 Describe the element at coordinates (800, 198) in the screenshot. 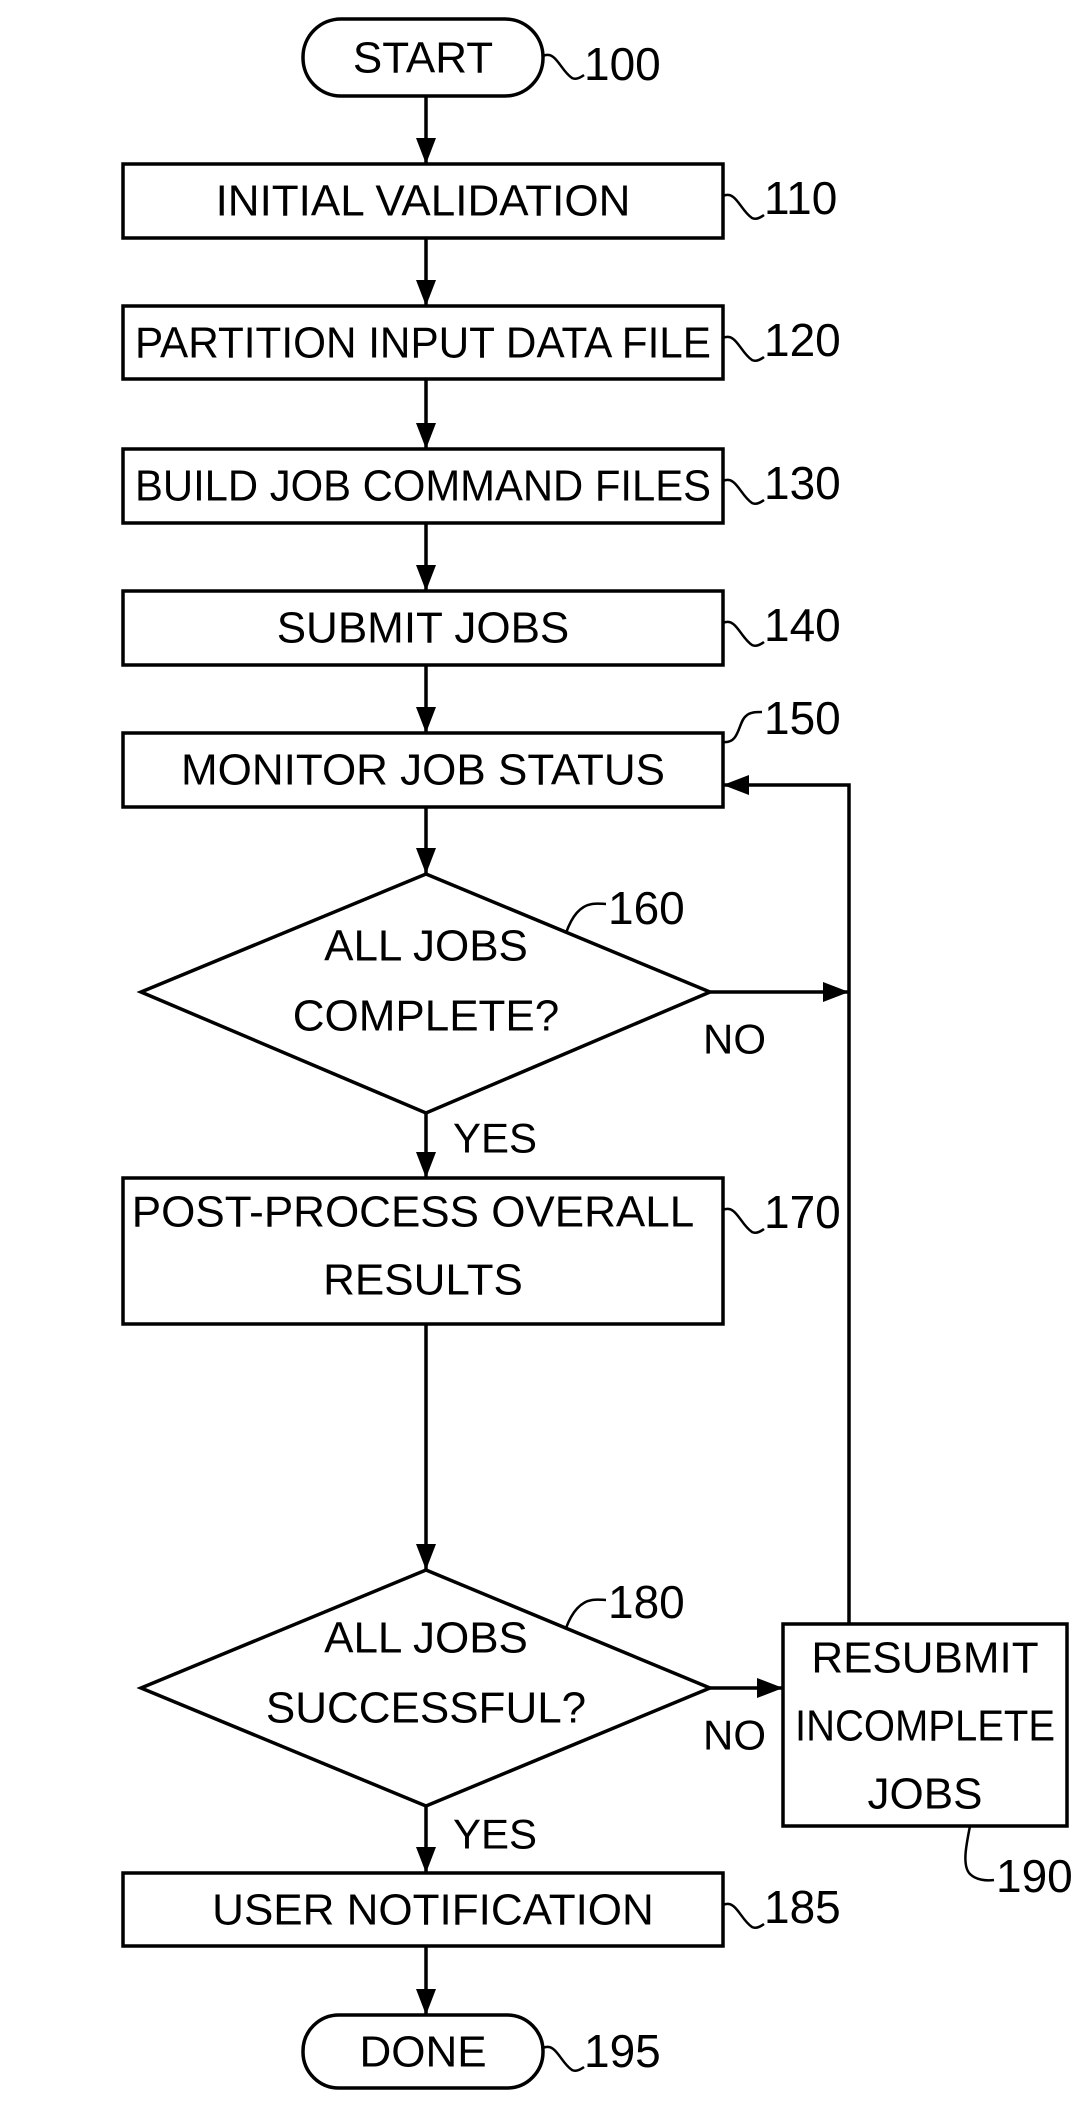

I see `ref-numeral: 110` at that location.